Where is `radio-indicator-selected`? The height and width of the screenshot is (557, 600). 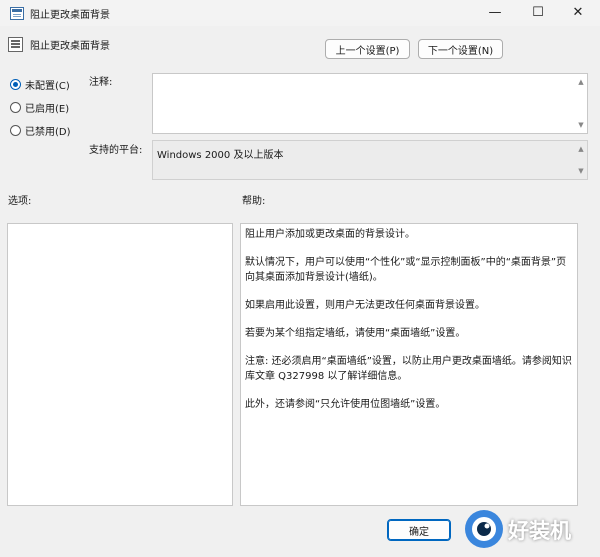 radio-indicator-selected is located at coordinates (15, 84).